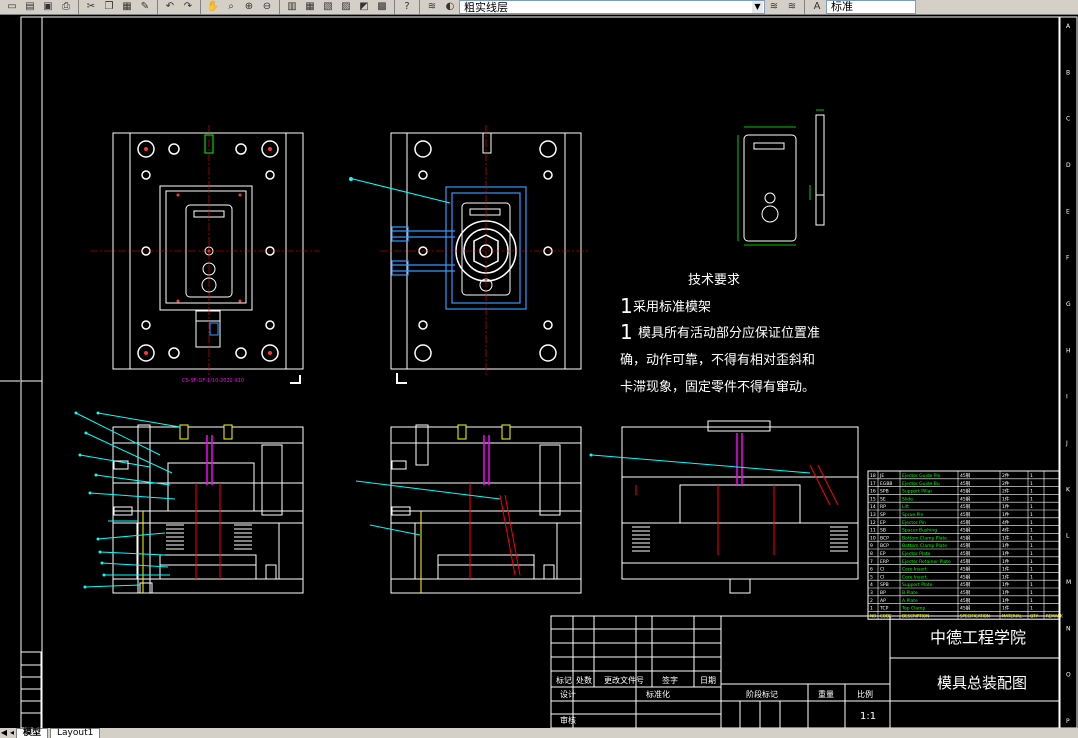 This screenshot has height=738, width=1078. Describe the element at coordinates (267, 7) in the screenshot. I see `zoom-previous-icon: ⊖` at that location.